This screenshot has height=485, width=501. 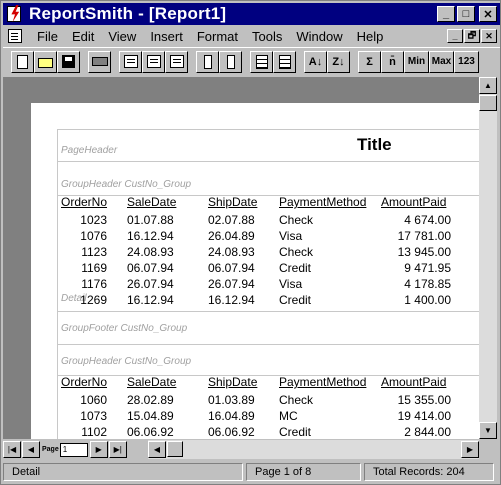 I want to click on max-icon: Max, so click(x=441, y=61).